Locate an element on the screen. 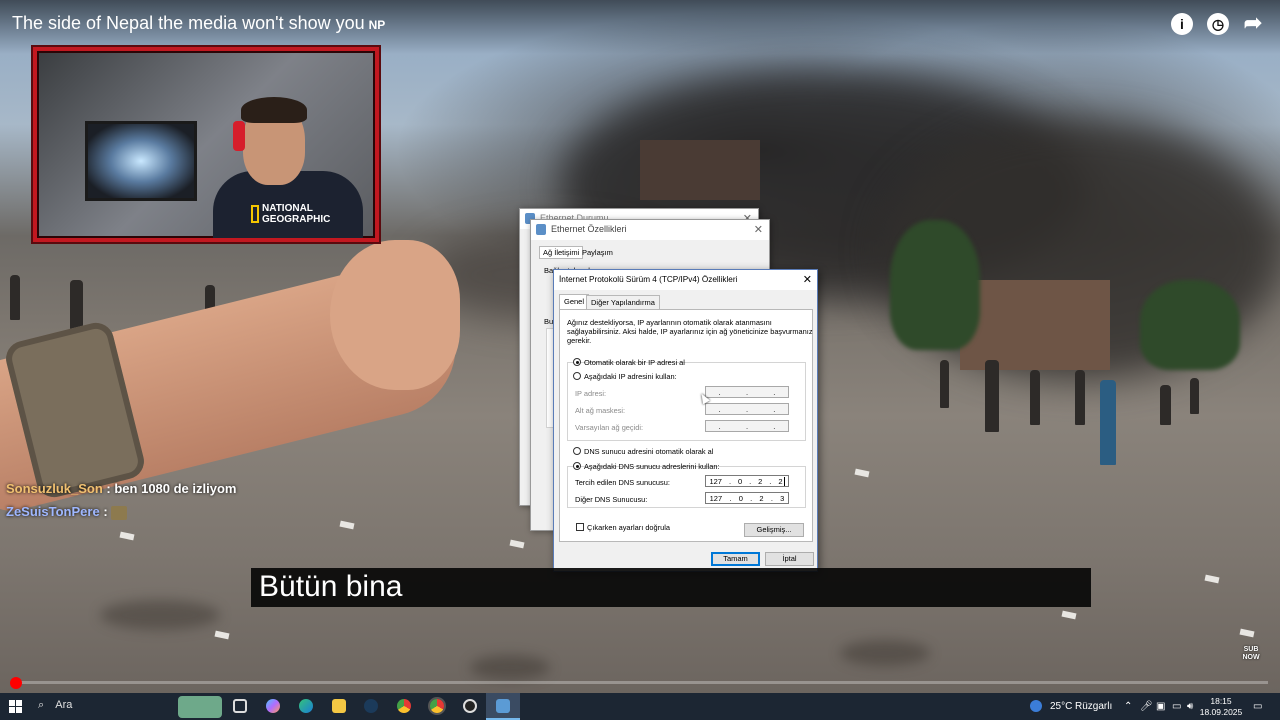 Image resolution: width=1280 pixels, height=720 pixels. alternate-dns-label: Diğer DNS Sunucusu: is located at coordinates (611, 499).